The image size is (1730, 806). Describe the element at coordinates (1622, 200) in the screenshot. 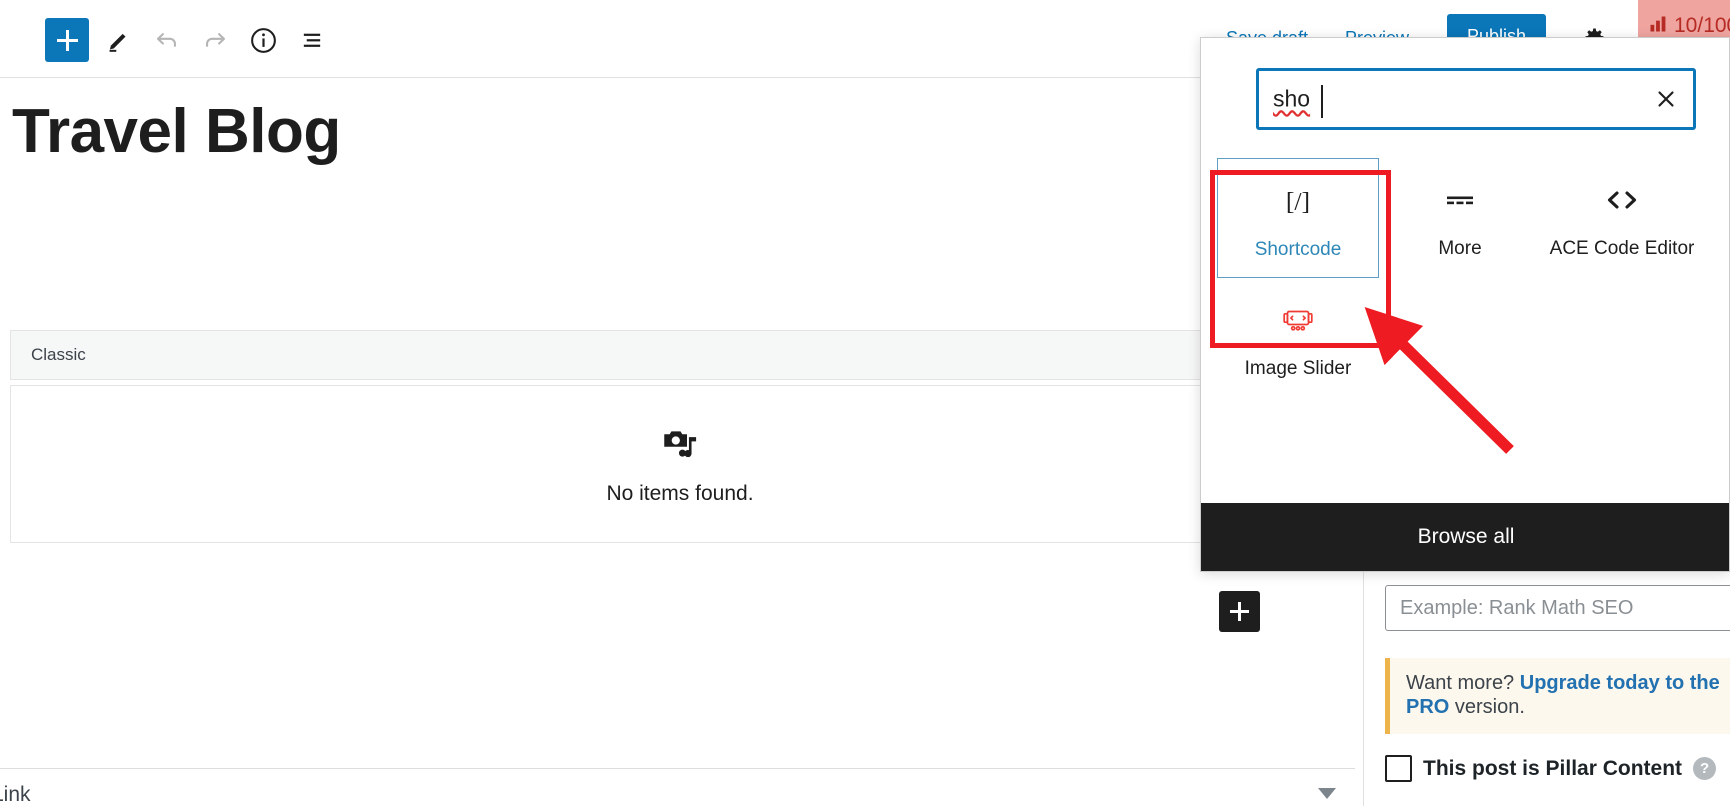

I see `code-angle-brackets-icon` at that location.